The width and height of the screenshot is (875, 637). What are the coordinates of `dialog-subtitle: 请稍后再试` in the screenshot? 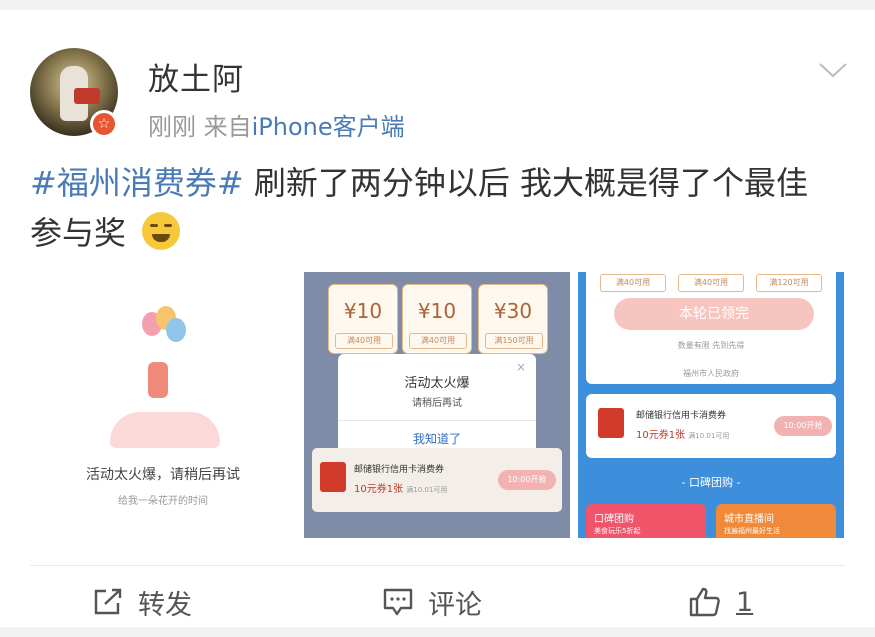 It's located at (437, 403).